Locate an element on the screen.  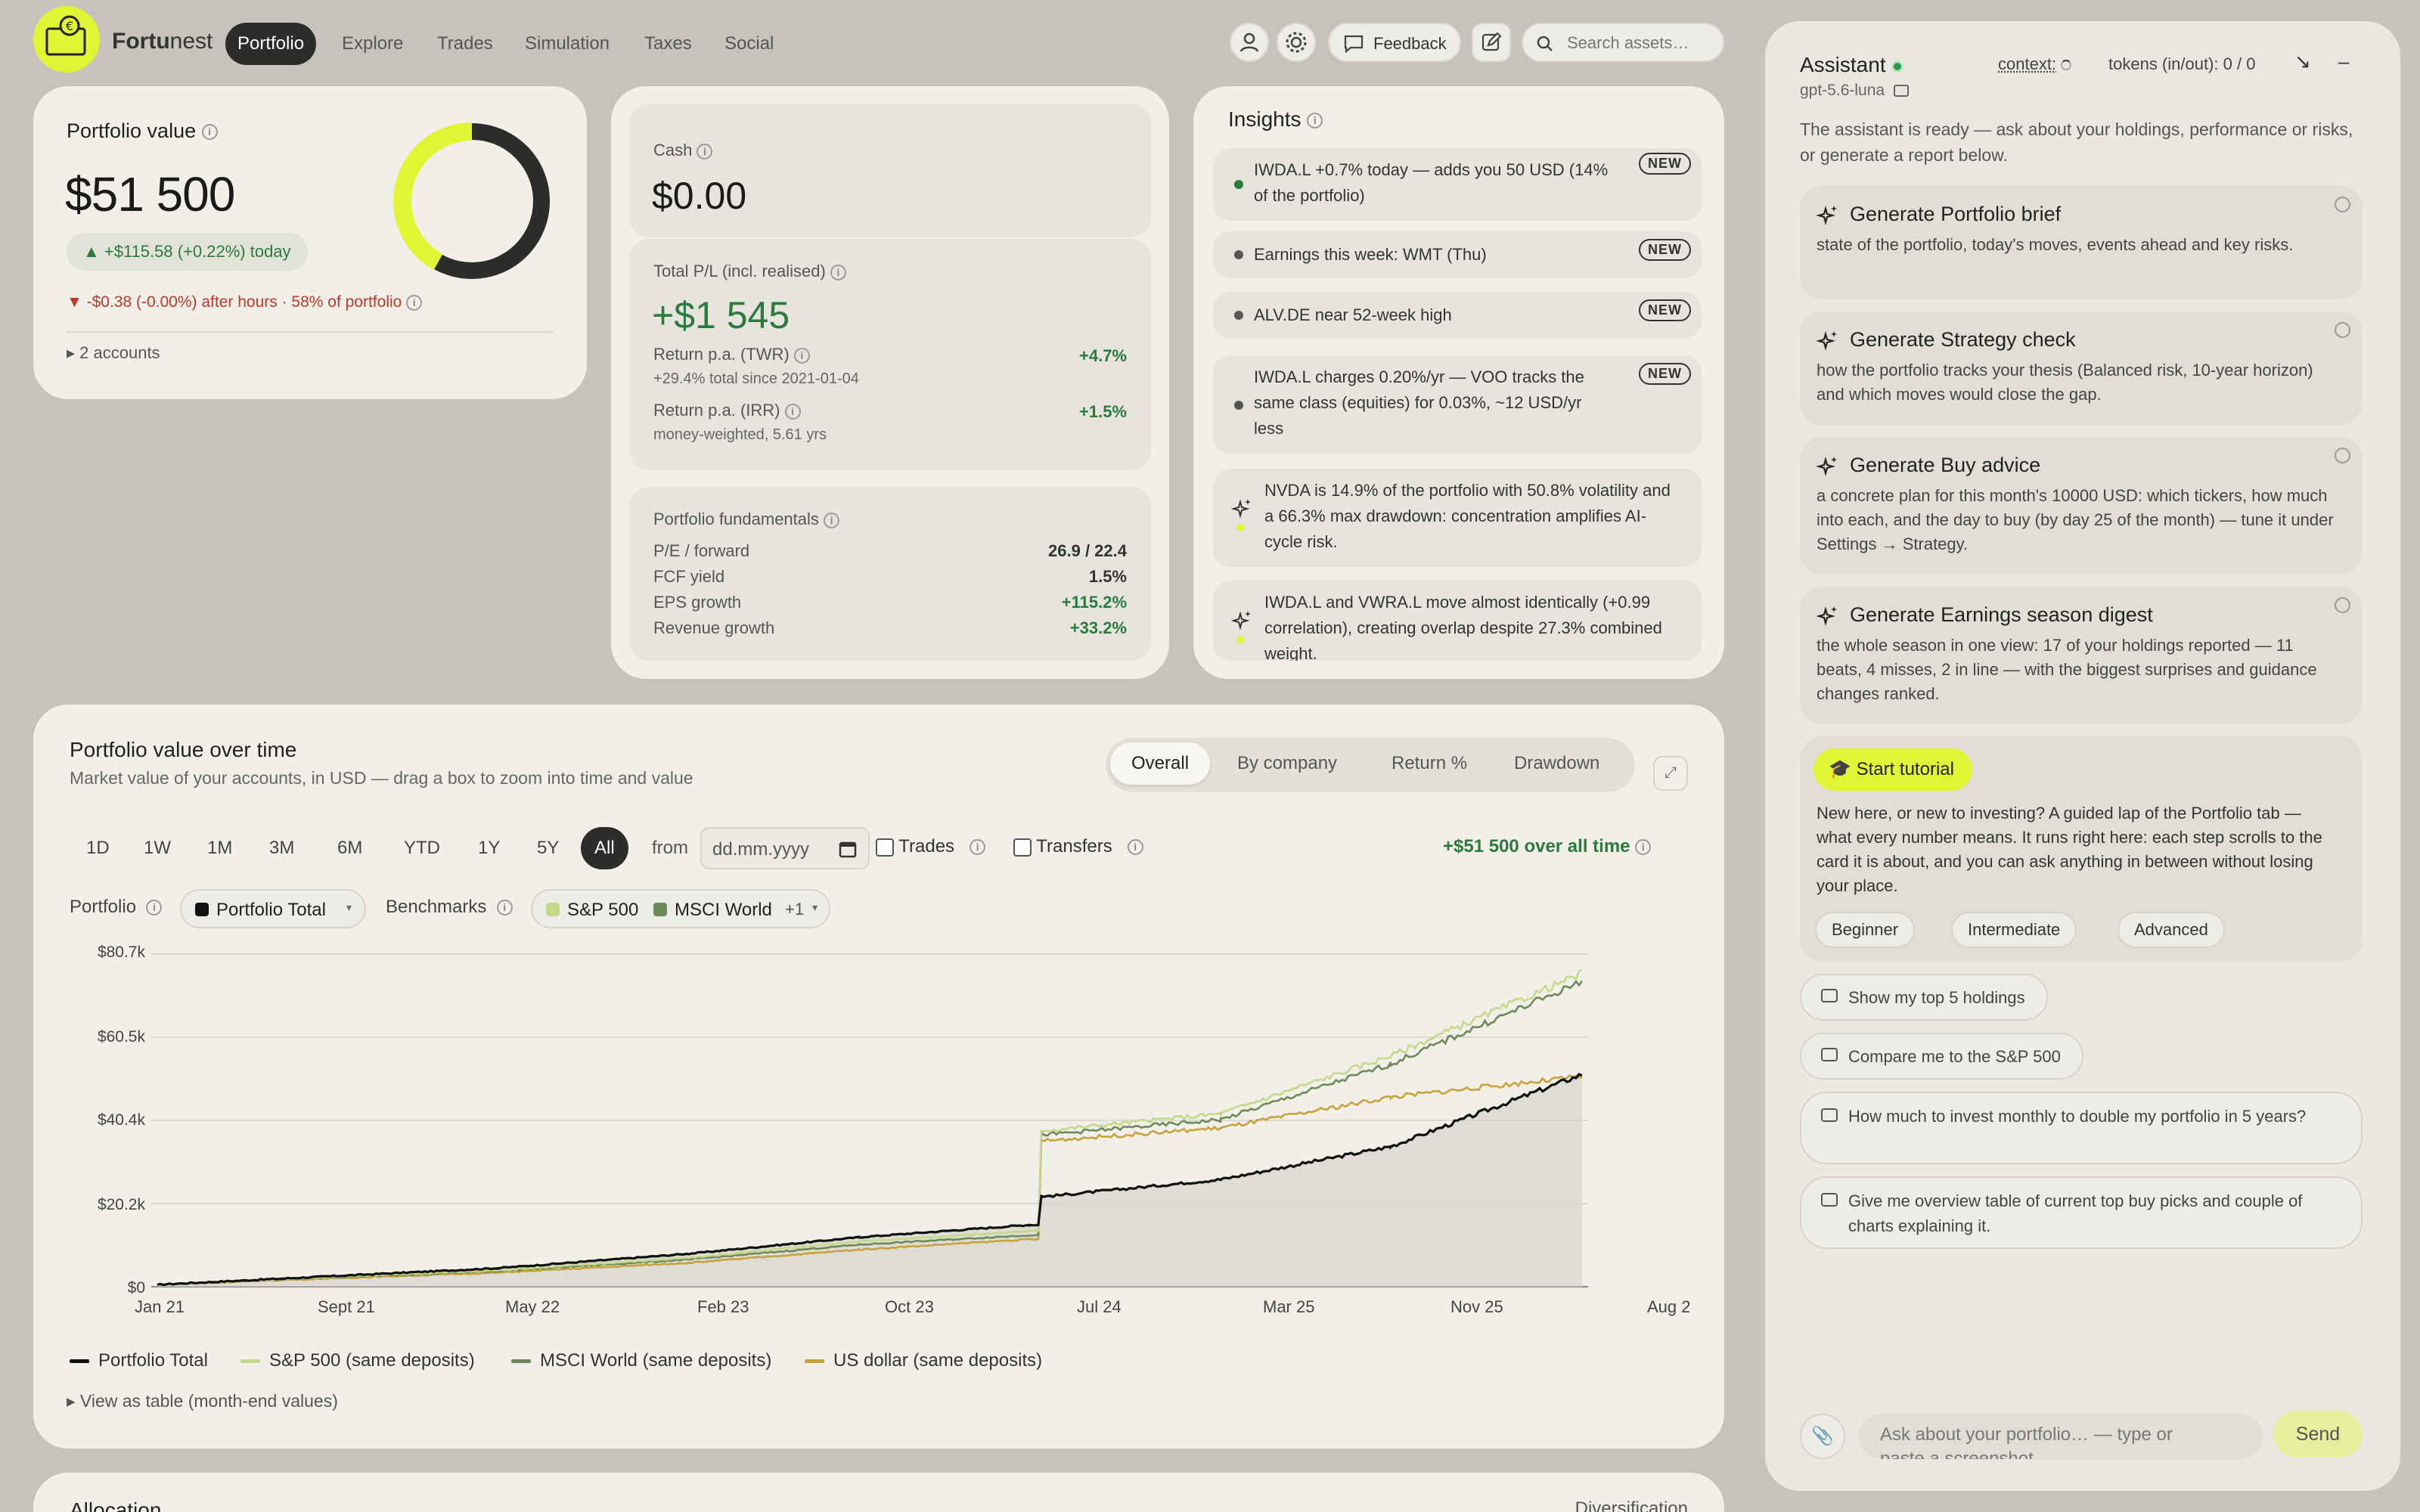
benchmarks-label-row: Benchmarks i is located at coordinates (449, 908).